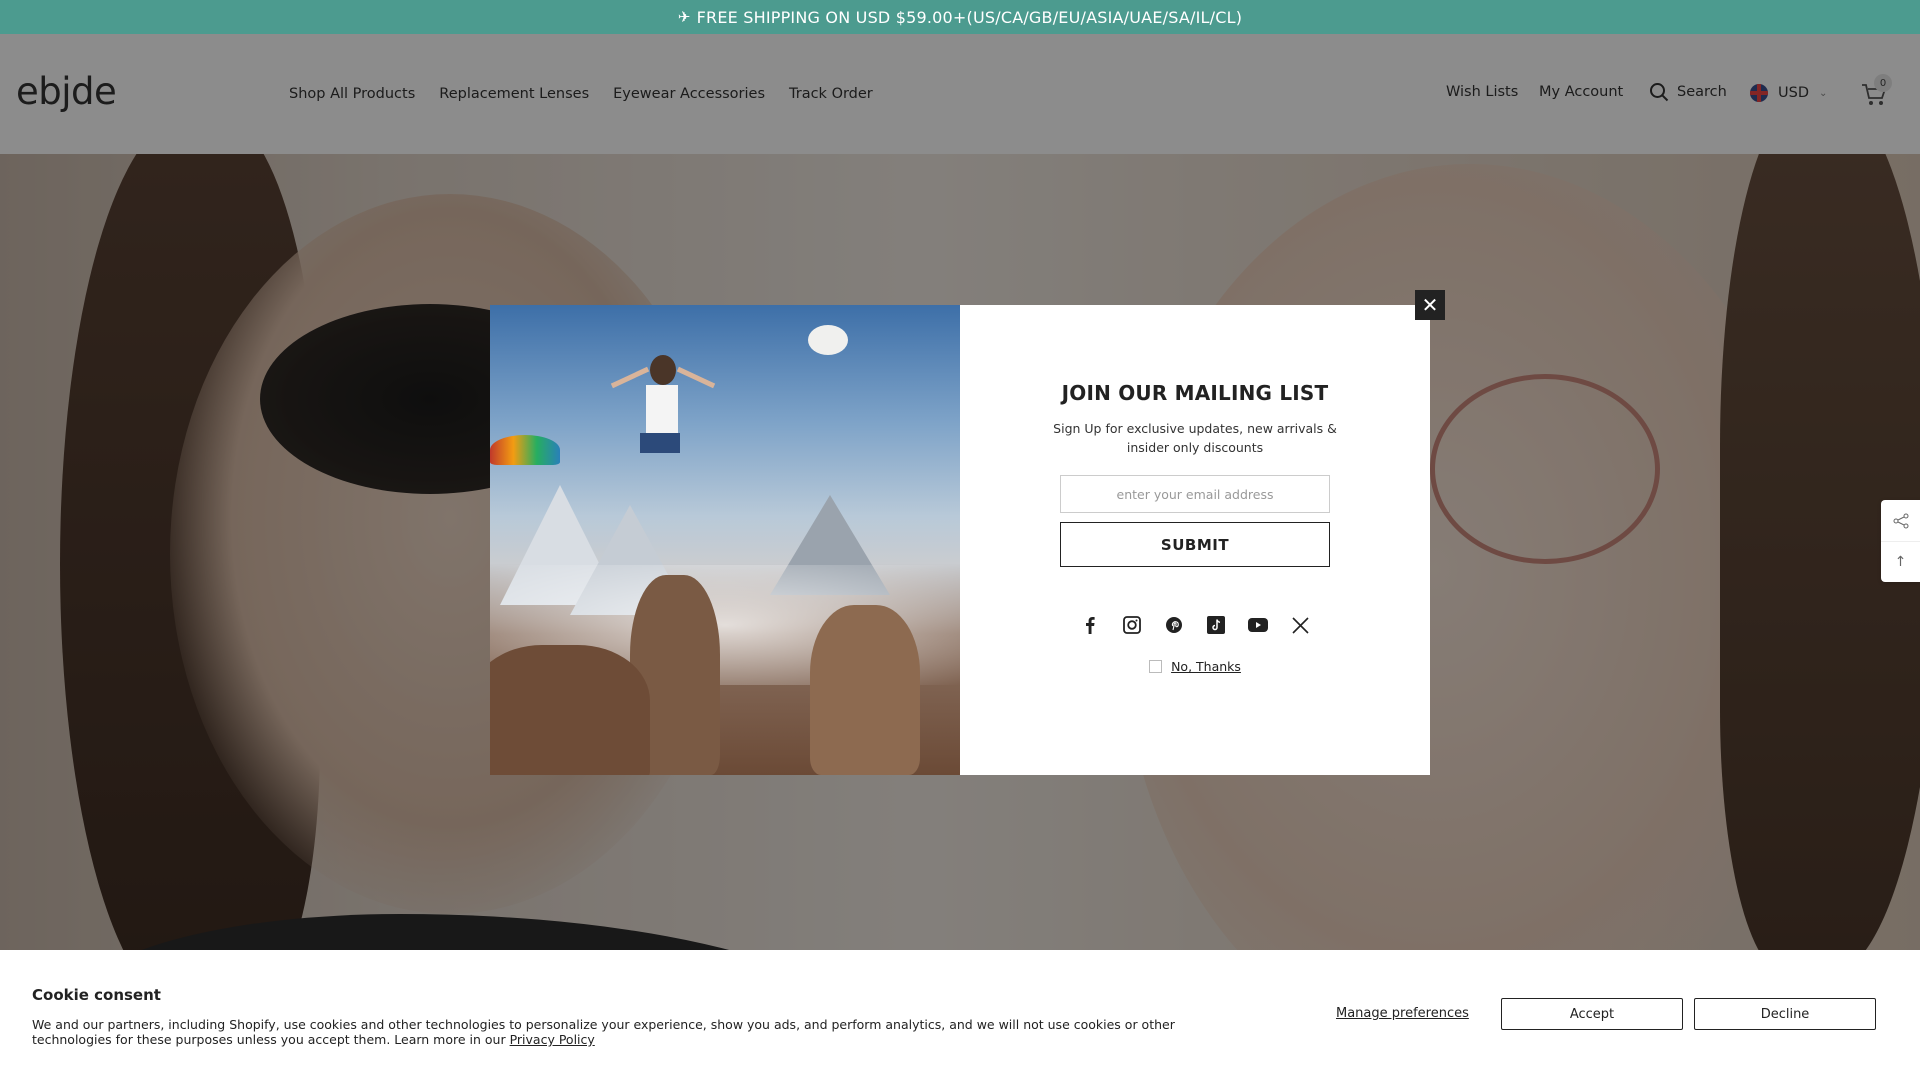 The image size is (1920, 1080). What do you see at coordinates (1216, 625) in the screenshot?
I see `tiktok-icon` at bounding box center [1216, 625].